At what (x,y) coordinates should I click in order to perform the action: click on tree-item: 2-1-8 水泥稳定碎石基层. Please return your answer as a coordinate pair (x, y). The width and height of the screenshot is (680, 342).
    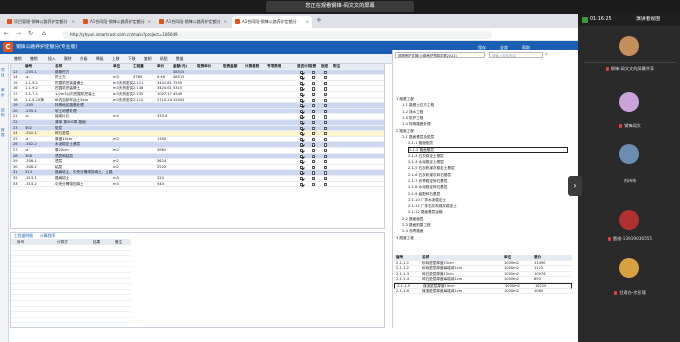
    Looking at the image, I should click on (427, 188).